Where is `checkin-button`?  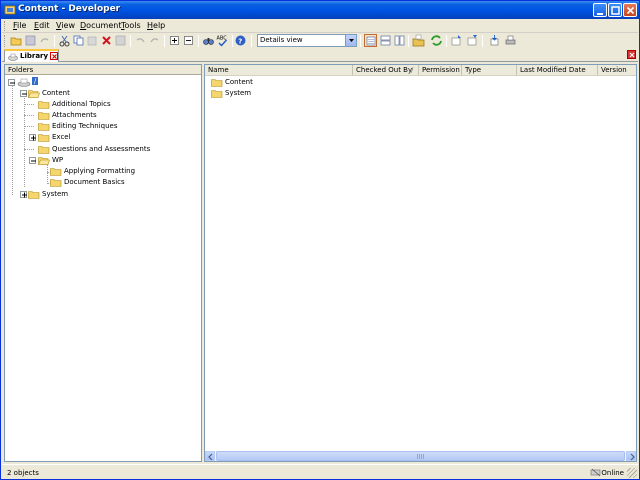
checkin-button is located at coordinates (472, 40).